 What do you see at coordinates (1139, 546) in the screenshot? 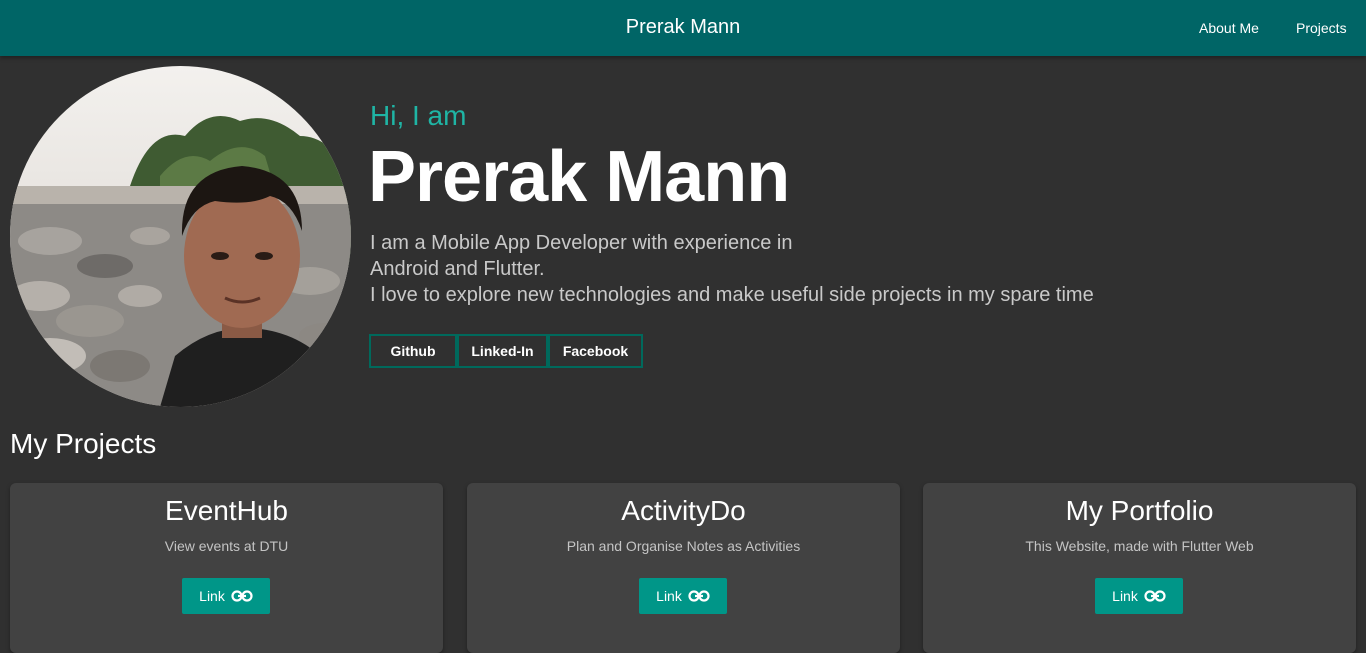
I see `project-description: This Website, made with Flutter Web` at bounding box center [1139, 546].